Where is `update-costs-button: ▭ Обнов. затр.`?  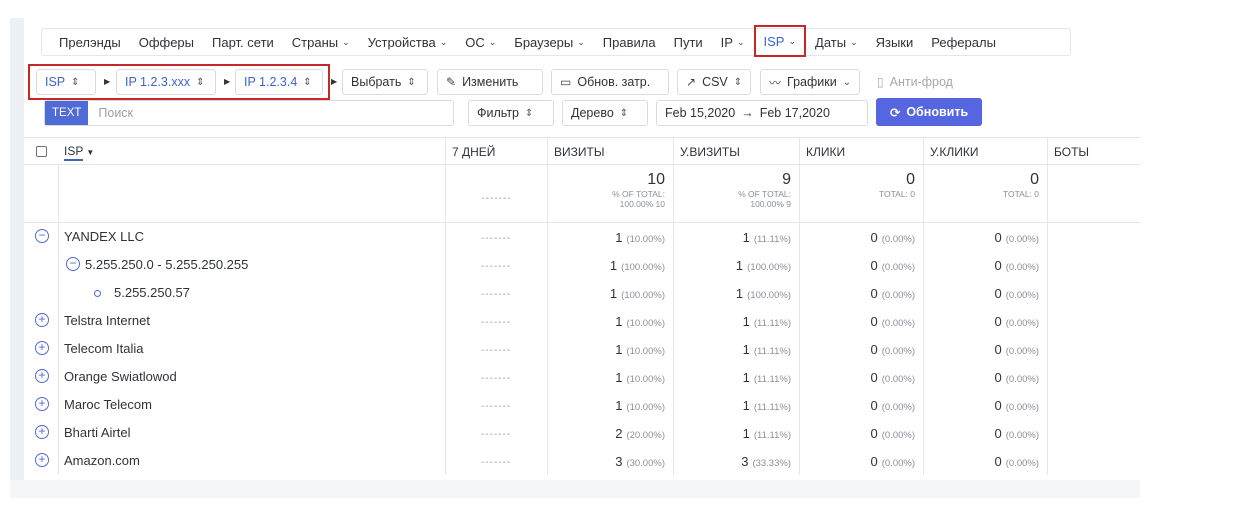
update-costs-button: ▭ Обнов. затр. is located at coordinates (610, 82).